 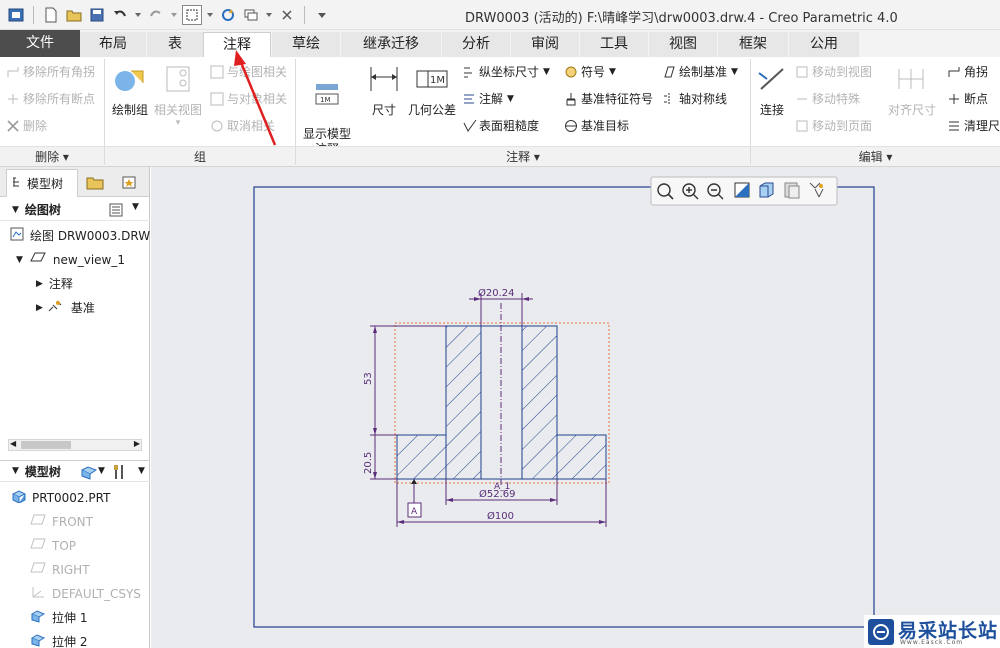 I want to click on repaint-icon, so click(x=742, y=190).